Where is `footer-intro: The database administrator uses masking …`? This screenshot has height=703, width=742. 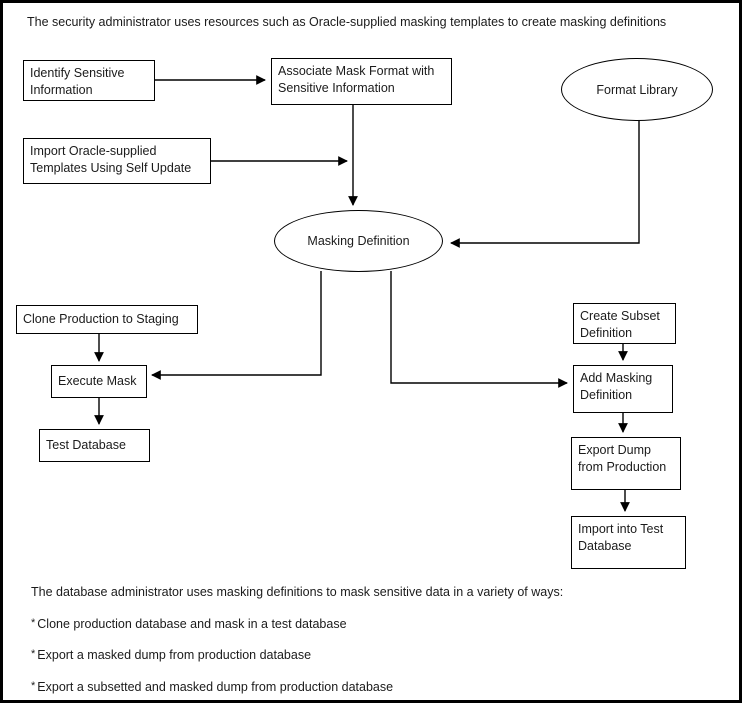
footer-intro: The database administrator uses masking … is located at coordinates (297, 592).